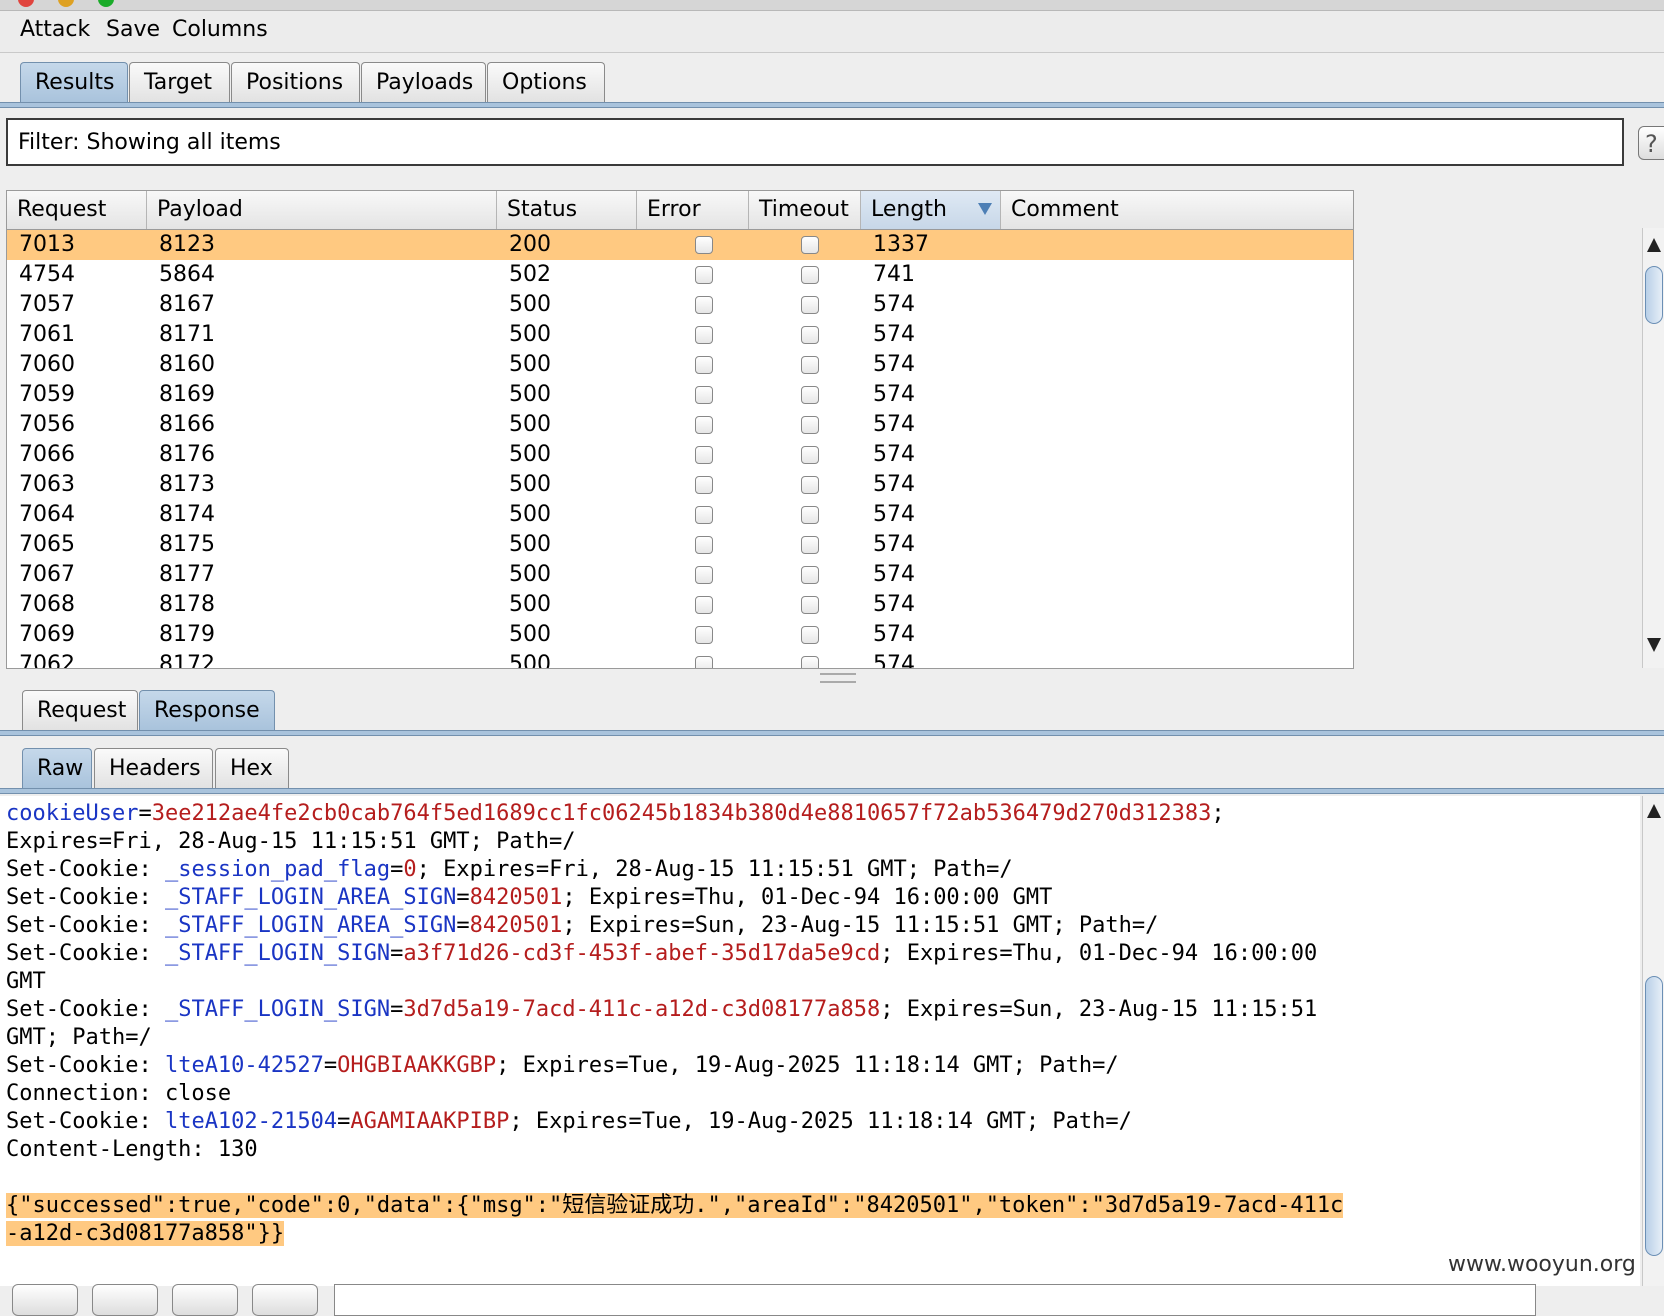  What do you see at coordinates (1653, 448) in the screenshot?
I see `table-scrollbar` at bounding box center [1653, 448].